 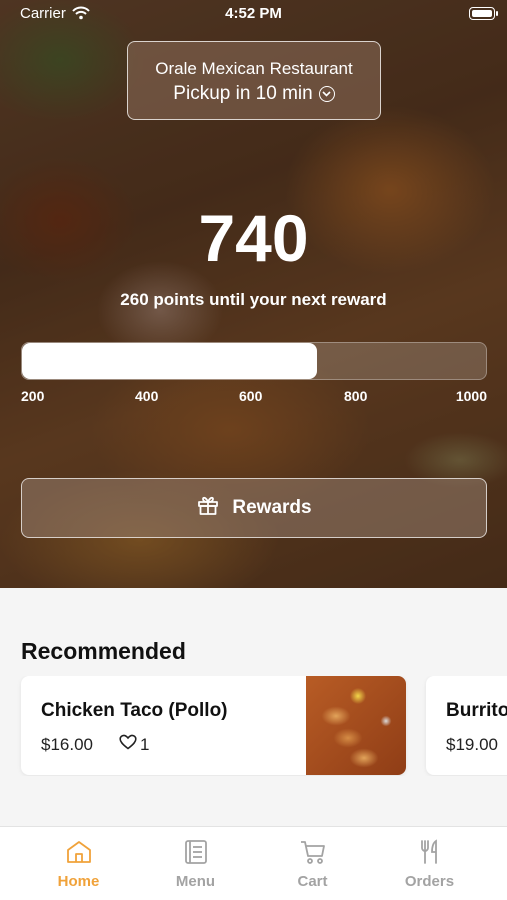 What do you see at coordinates (33, 396) in the screenshot?
I see `scale-label: 200` at bounding box center [33, 396].